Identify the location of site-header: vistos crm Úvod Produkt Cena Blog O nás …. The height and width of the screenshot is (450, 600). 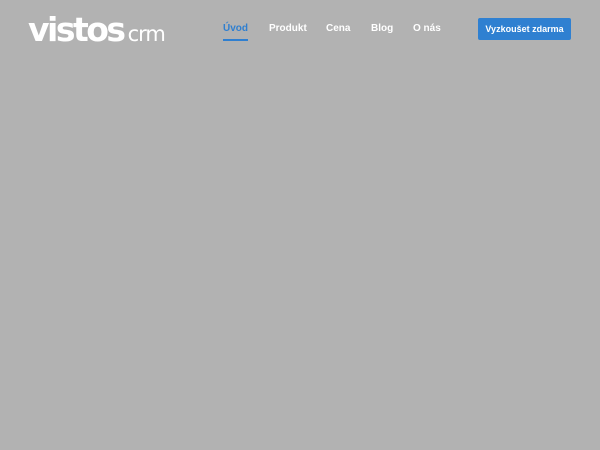
(300, 30).